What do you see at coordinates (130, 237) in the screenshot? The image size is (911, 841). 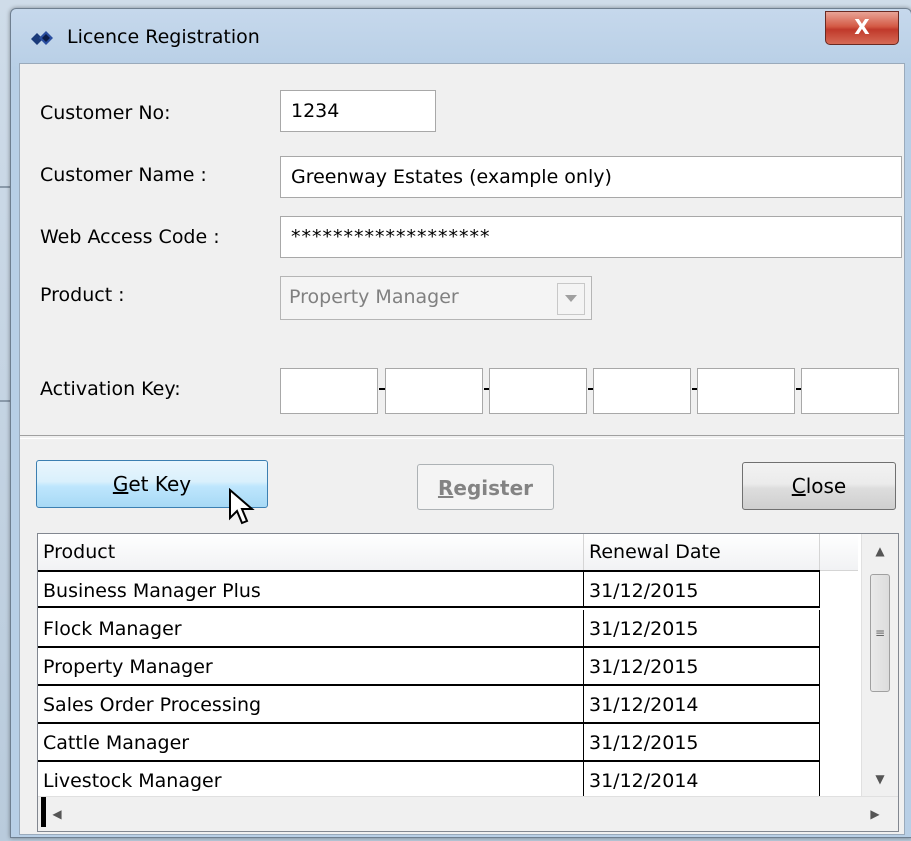 I see `web-access-code-label: Web Access Code :` at bounding box center [130, 237].